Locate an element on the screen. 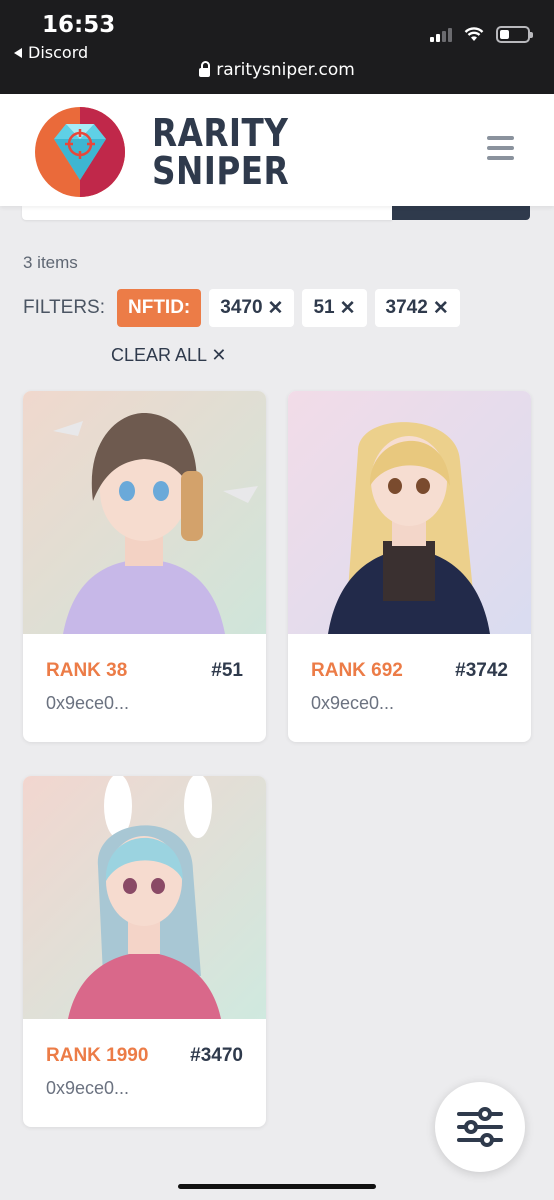 Image resolution: width=554 pixels, height=1200 pixels. hamburger-icon is located at coordinates (500, 148).